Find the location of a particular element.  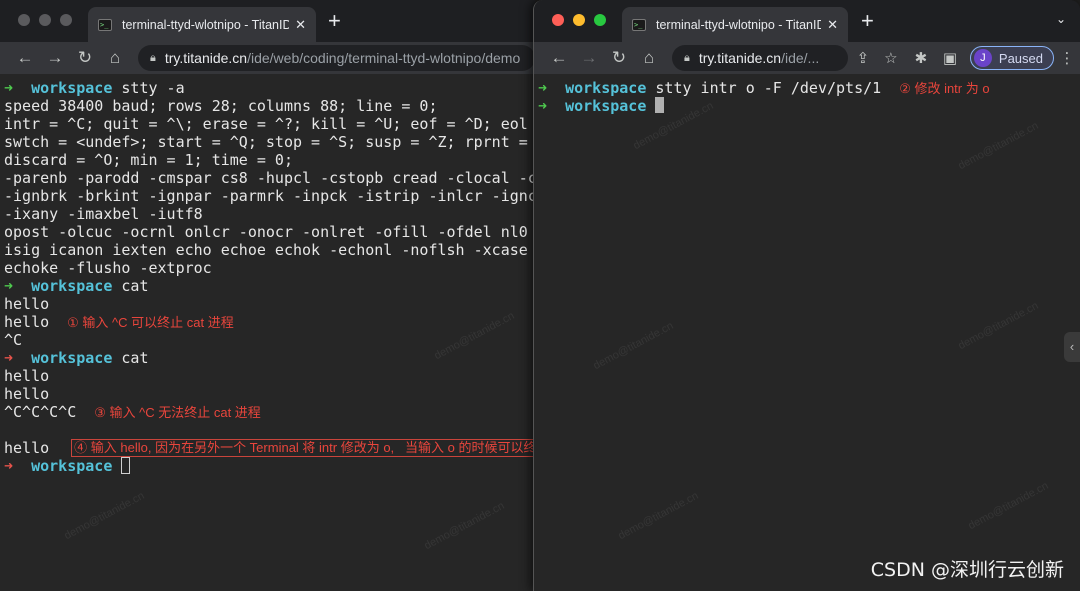

terminal-line: ^C^C^C^C ③ 输入 ^C 无法终止 cat 进程 is located at coordinates (269, 412).